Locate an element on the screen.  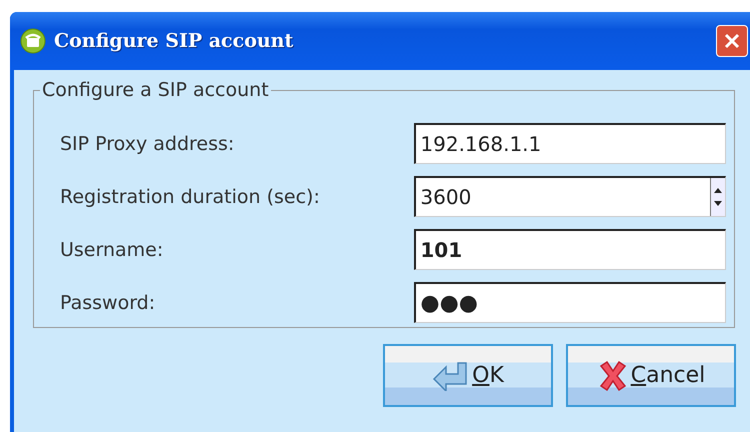
ok-button: OK is located at coordinates (468, 375).